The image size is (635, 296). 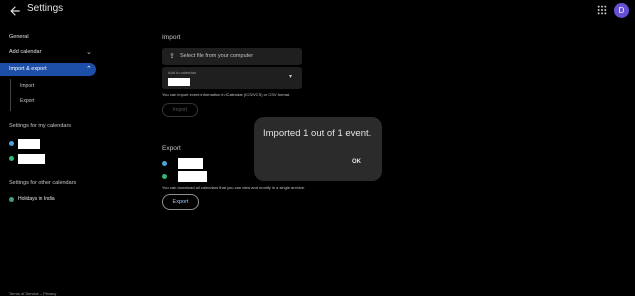 I want to click on select-file-label: Select file from your computer, so click(x=217, y=56).